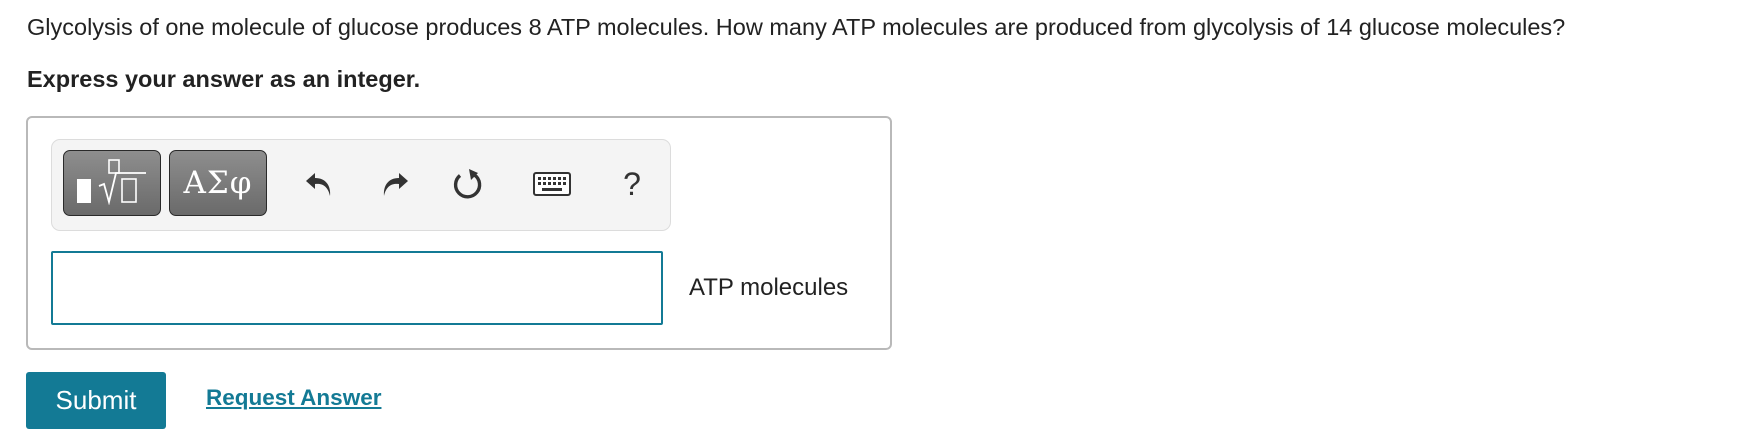  Describe the element at coordinates (468, 184) in the screenshot. I see `reset-icon` at that location.